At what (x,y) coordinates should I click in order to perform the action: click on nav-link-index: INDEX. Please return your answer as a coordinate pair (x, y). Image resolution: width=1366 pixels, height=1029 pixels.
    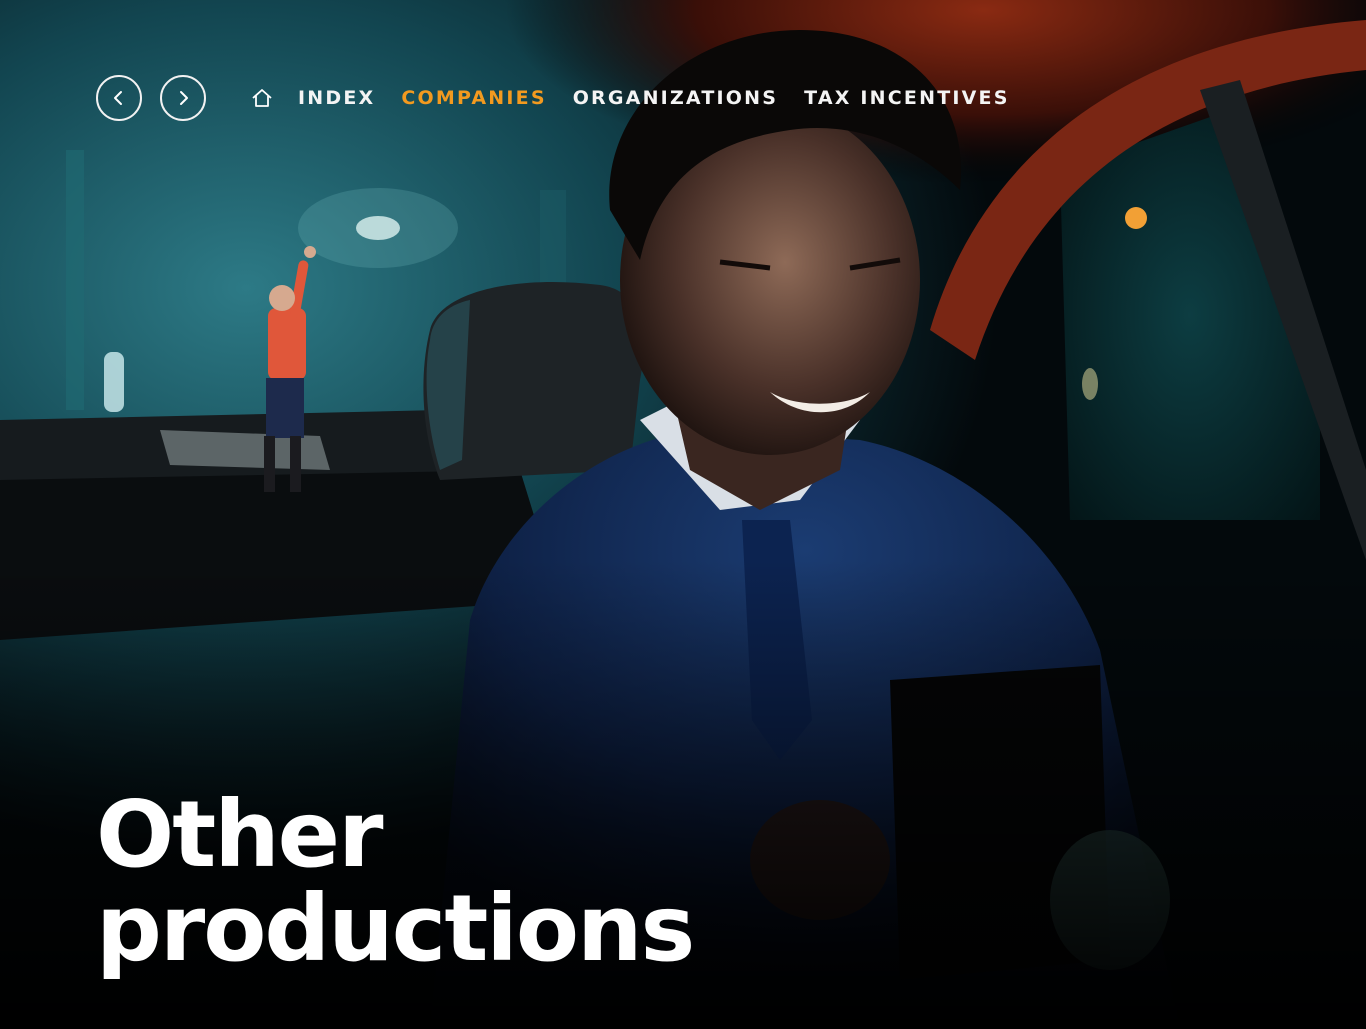
    Looking at the image, I should click on (336, 98).